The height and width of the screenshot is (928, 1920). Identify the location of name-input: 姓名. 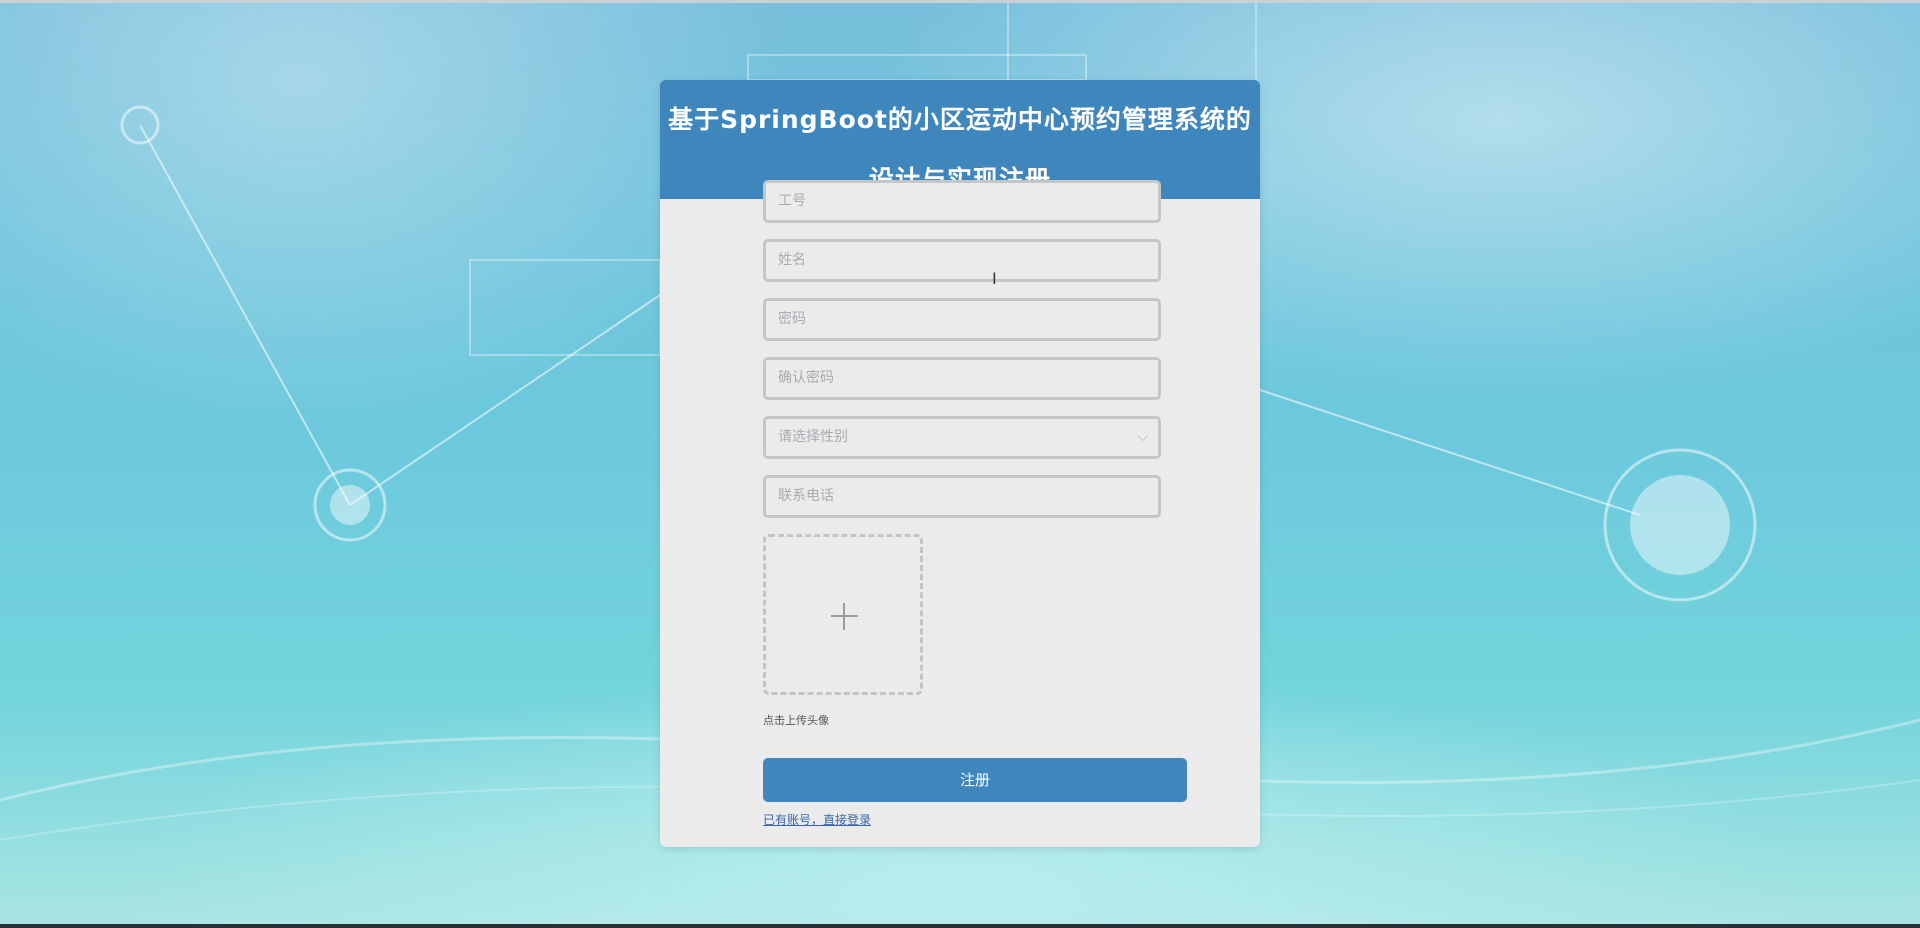
(962, 260).